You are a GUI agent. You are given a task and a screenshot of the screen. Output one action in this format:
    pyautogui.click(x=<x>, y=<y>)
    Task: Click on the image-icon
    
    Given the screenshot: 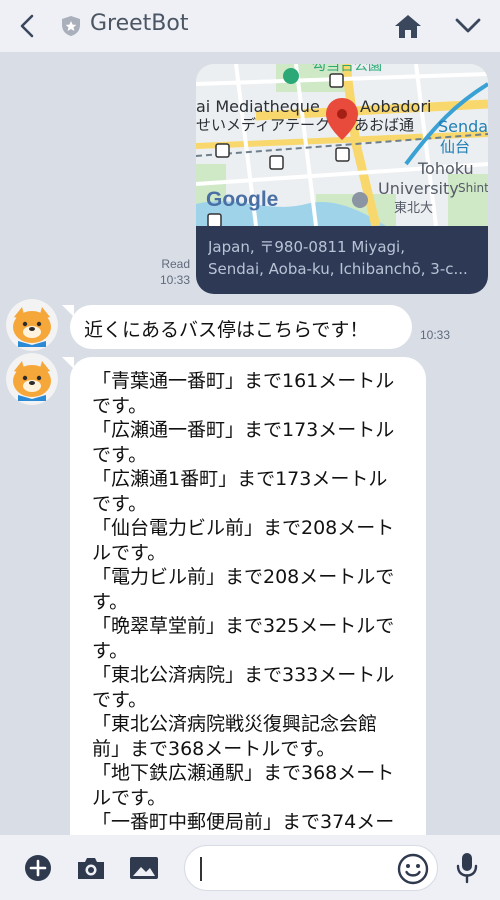 What is the action you would take?
    pyautogui.click(x=144, y=868)
    